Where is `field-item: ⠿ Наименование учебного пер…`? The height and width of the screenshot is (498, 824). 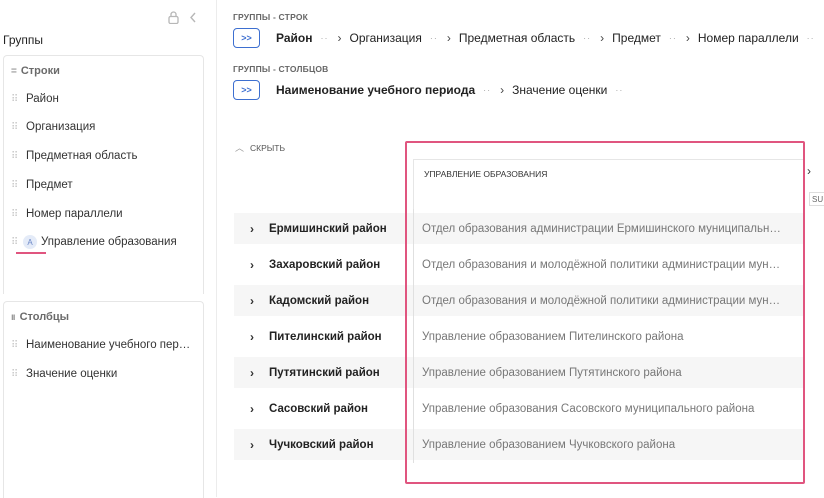
field-item: ⠿ Наименование учебного пер… is located at coordinates (100, 345).